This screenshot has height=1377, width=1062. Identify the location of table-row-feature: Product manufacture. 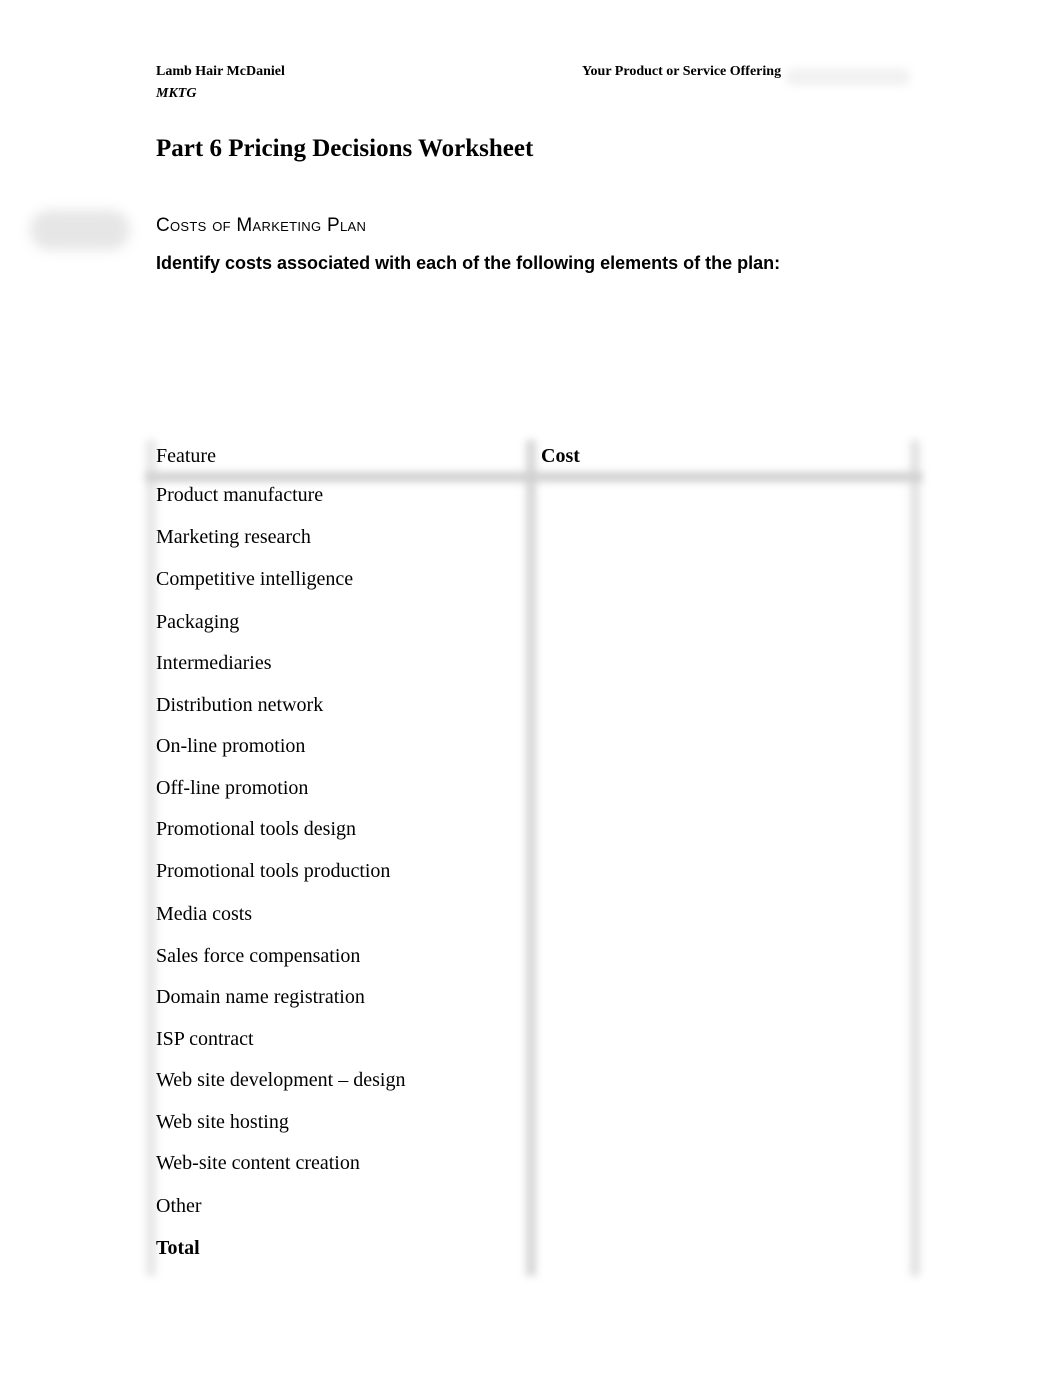
(240, 495).